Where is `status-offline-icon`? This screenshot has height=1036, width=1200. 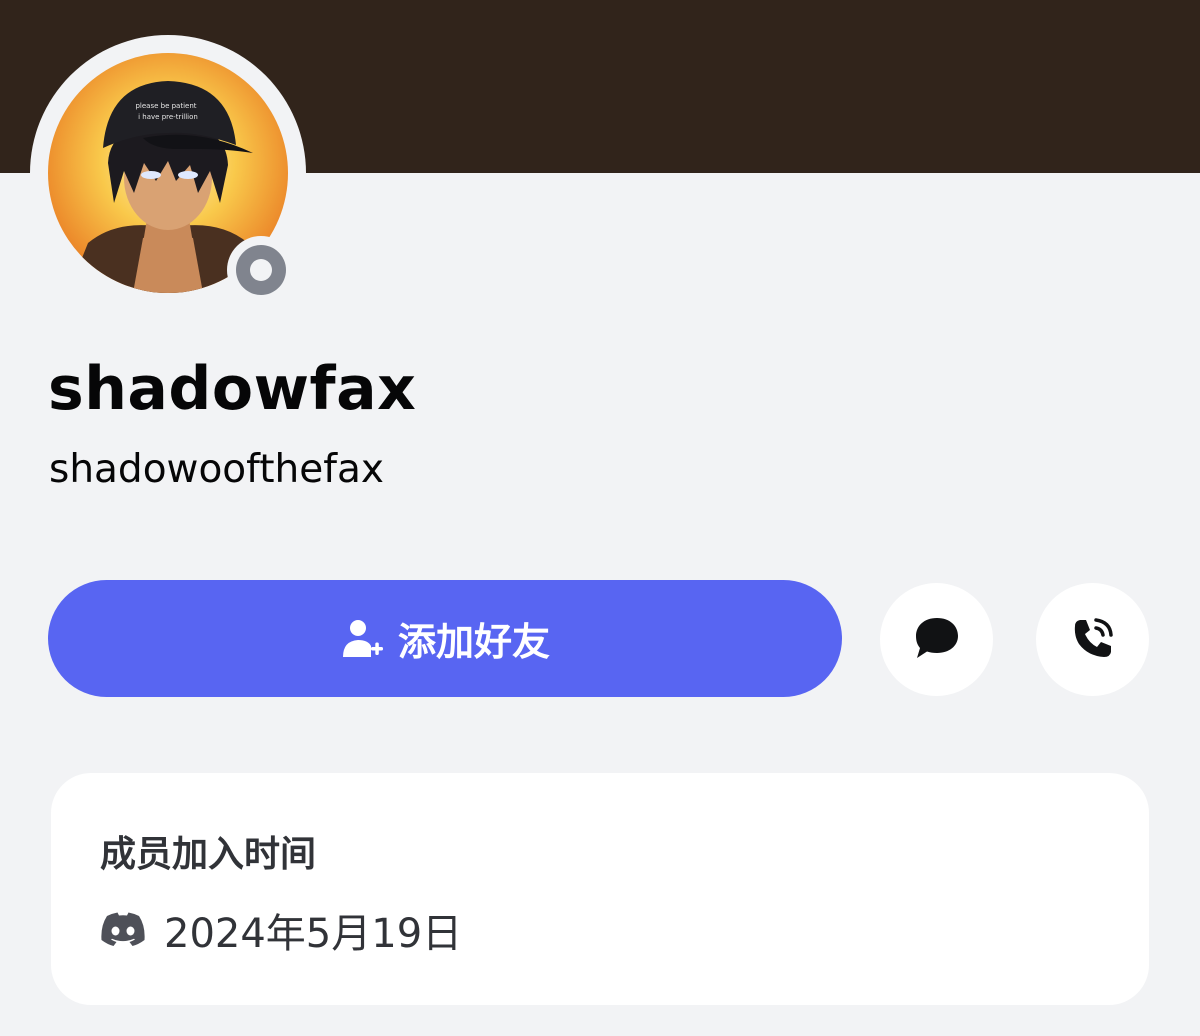
status-offline-icon is located at coordinates (261, 270).